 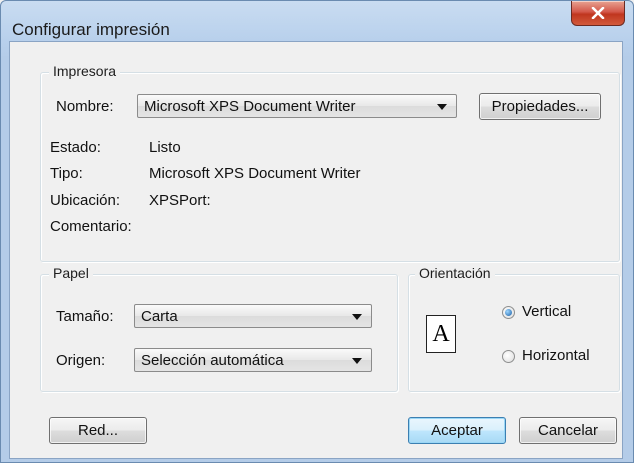 I want to click on paper-source-select: Selección automática, so click(x=253, y=360).